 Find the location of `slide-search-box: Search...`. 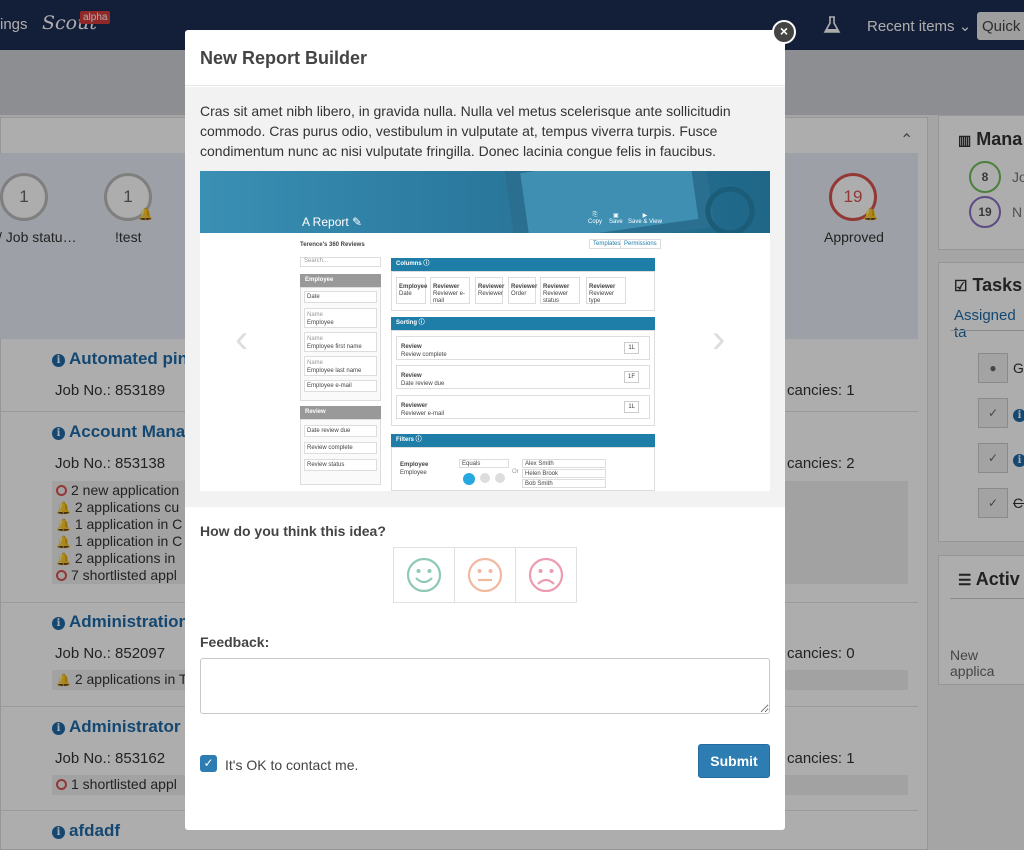

slide-search-box: Search... is located at coordinates (340, 262).